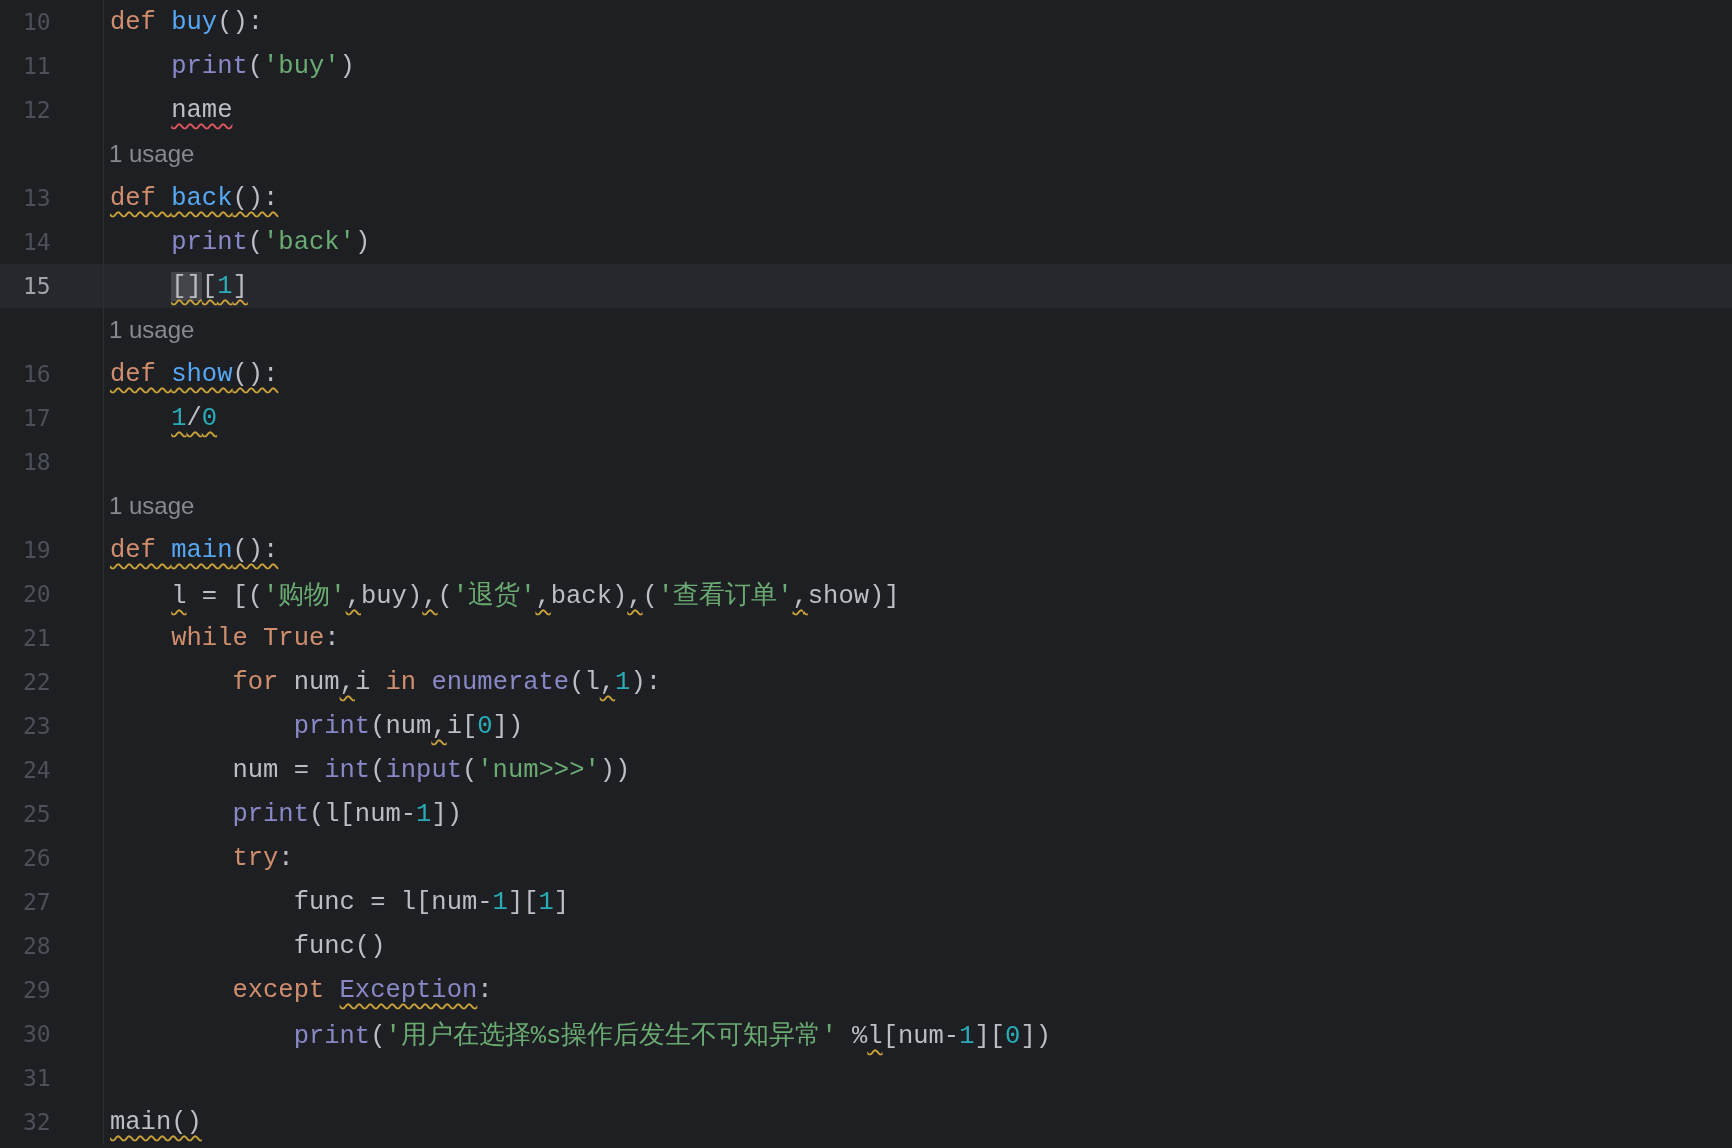  Describe the element at coordinates (408, 726) in the screenshot. I see `code-line: print(num,i[0])` at that location.